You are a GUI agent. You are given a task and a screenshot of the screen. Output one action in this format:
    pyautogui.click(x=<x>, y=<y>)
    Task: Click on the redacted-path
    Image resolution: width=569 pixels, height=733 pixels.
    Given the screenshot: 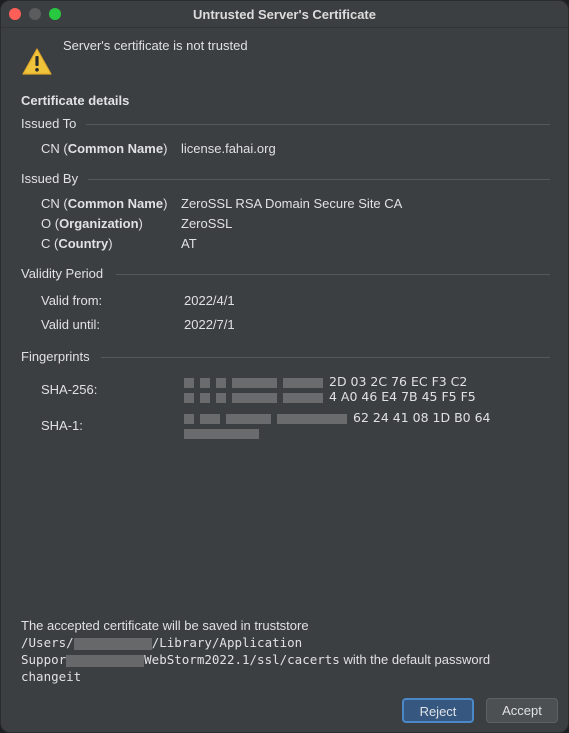 What is the action you would take?
    pyautogui.click(x=105, y=660)
    